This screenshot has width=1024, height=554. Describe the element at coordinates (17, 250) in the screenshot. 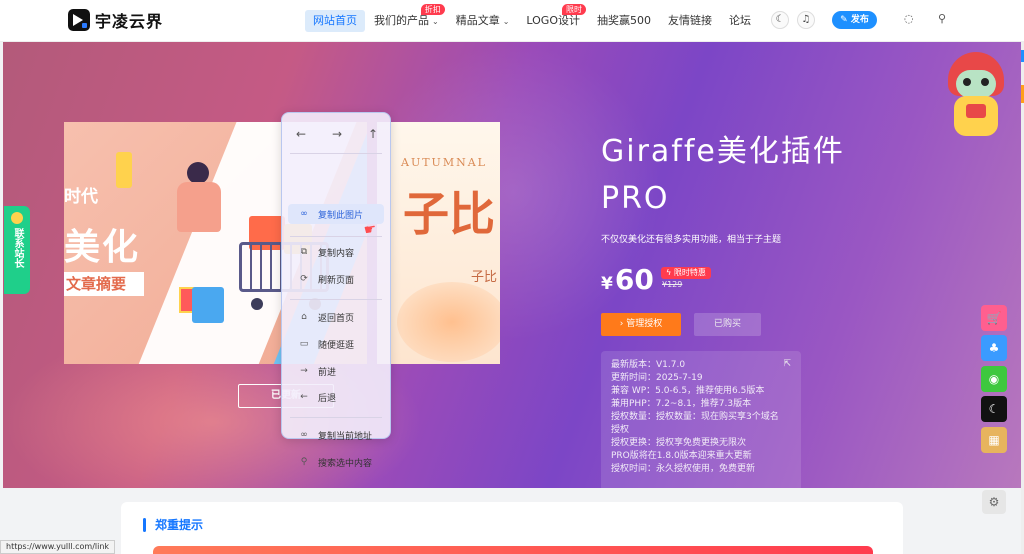

I see `contact-admin-tab: 联系站长` at that location.